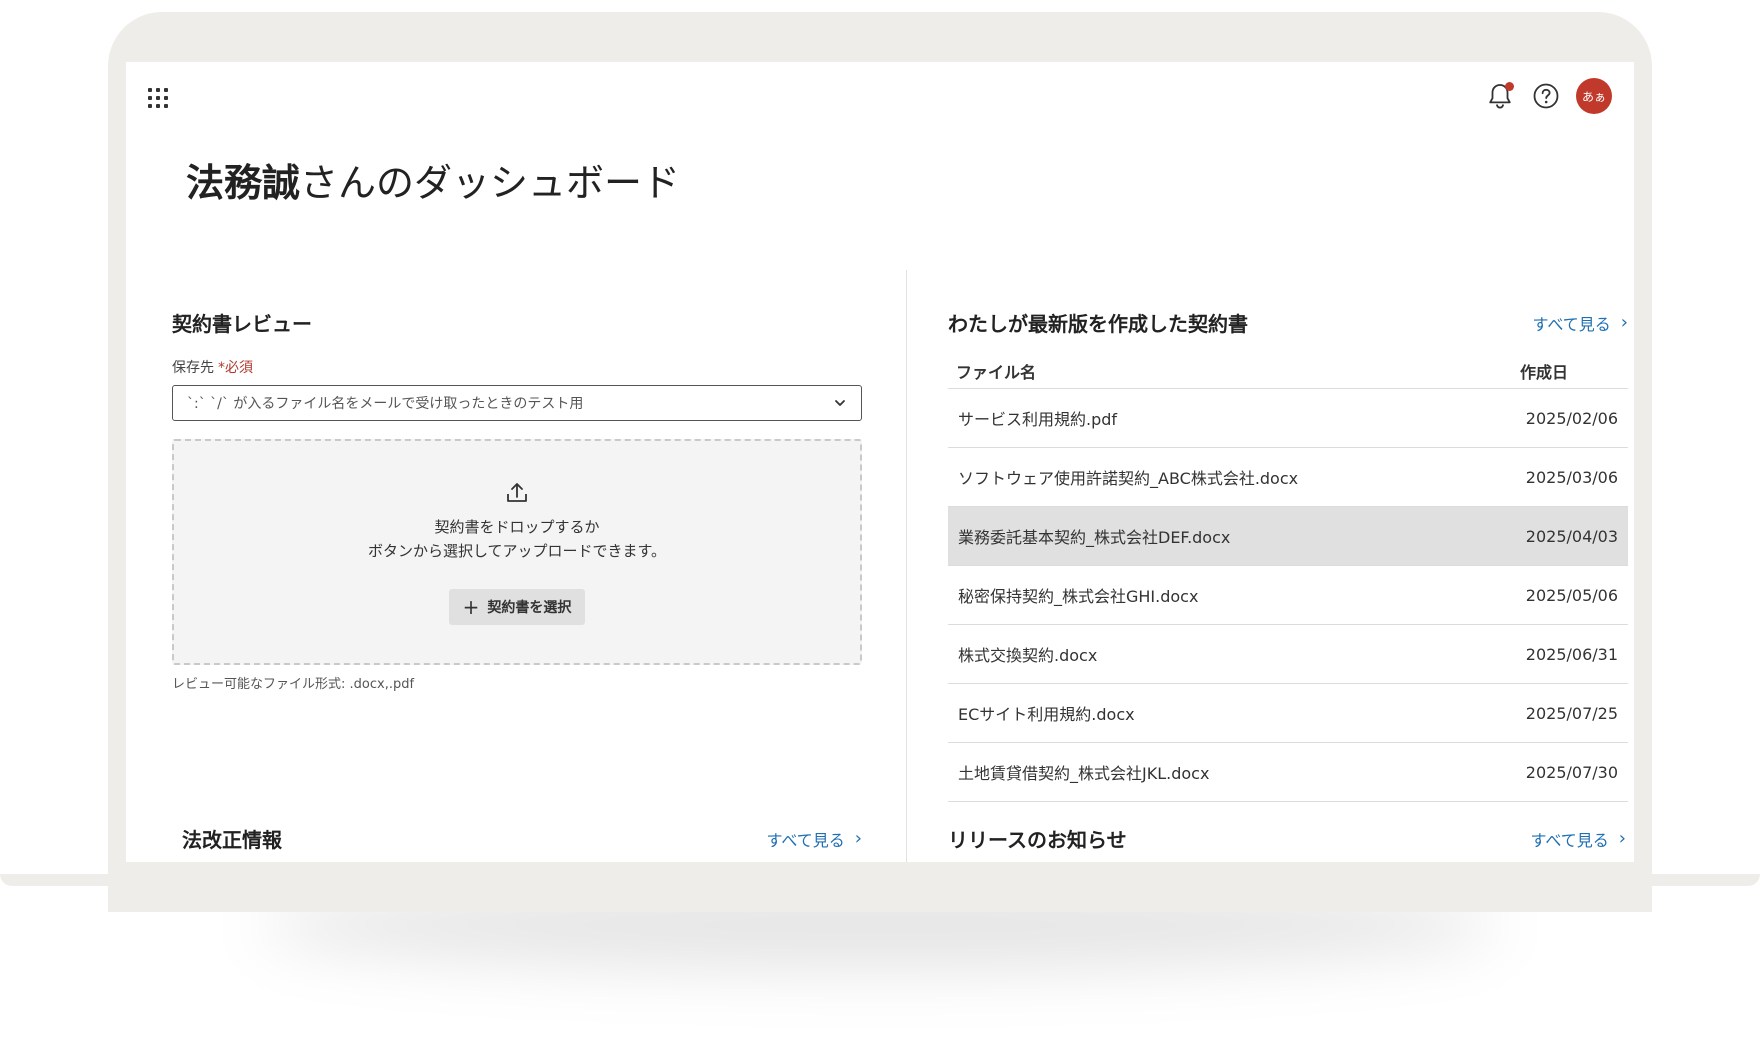 This screenshot has height=1038, width=1760. What do you see at coordinates (232, 840) in the screenshot?
I see `law-amendment-title: 法改正情報` at bounding box center [232, 840].